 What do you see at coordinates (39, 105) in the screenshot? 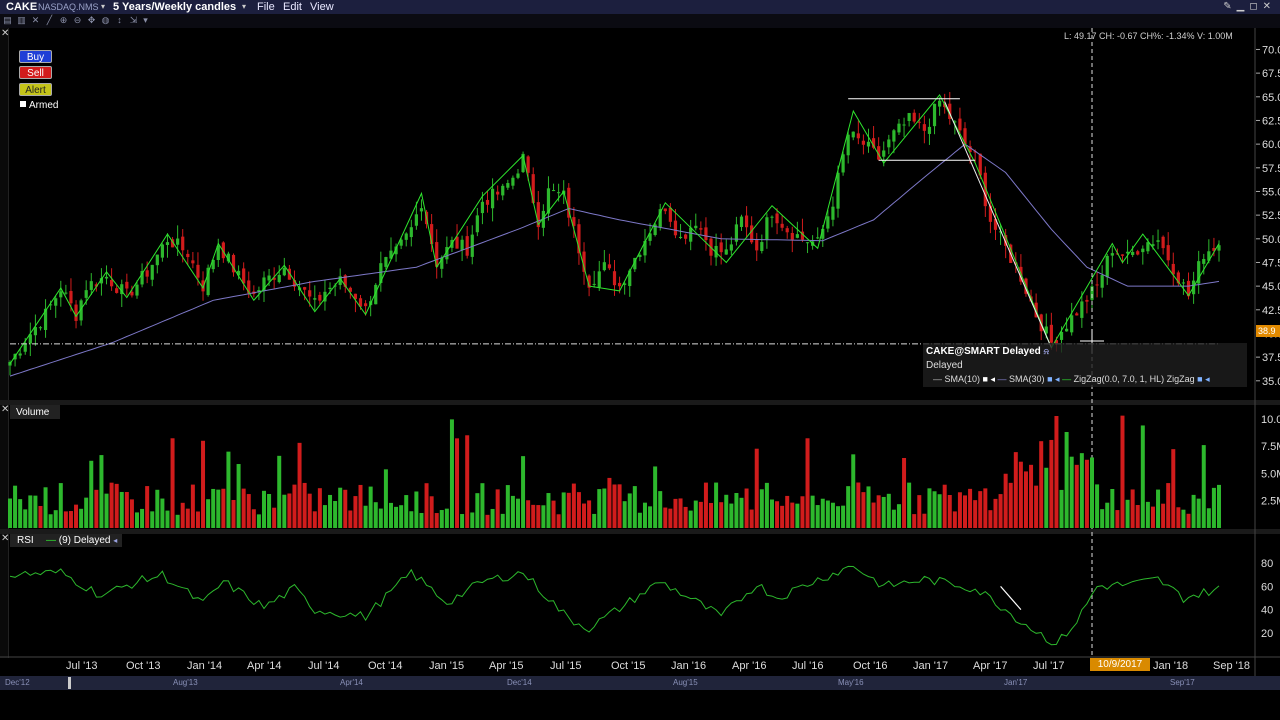
I see `armed-toggle: Armed` at bounding box center [39, 105].